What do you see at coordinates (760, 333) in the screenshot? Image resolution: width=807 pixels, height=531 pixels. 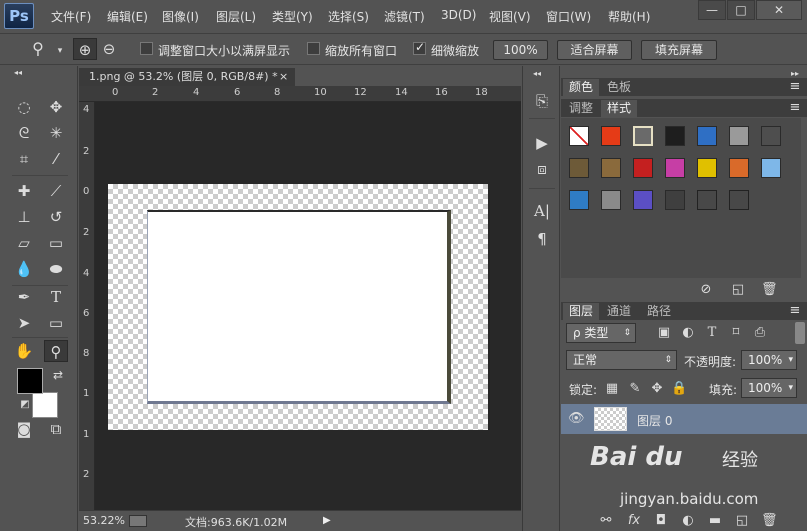 I see `filter-smart-object-icon: ⎙` at bounding box center [760, 333].